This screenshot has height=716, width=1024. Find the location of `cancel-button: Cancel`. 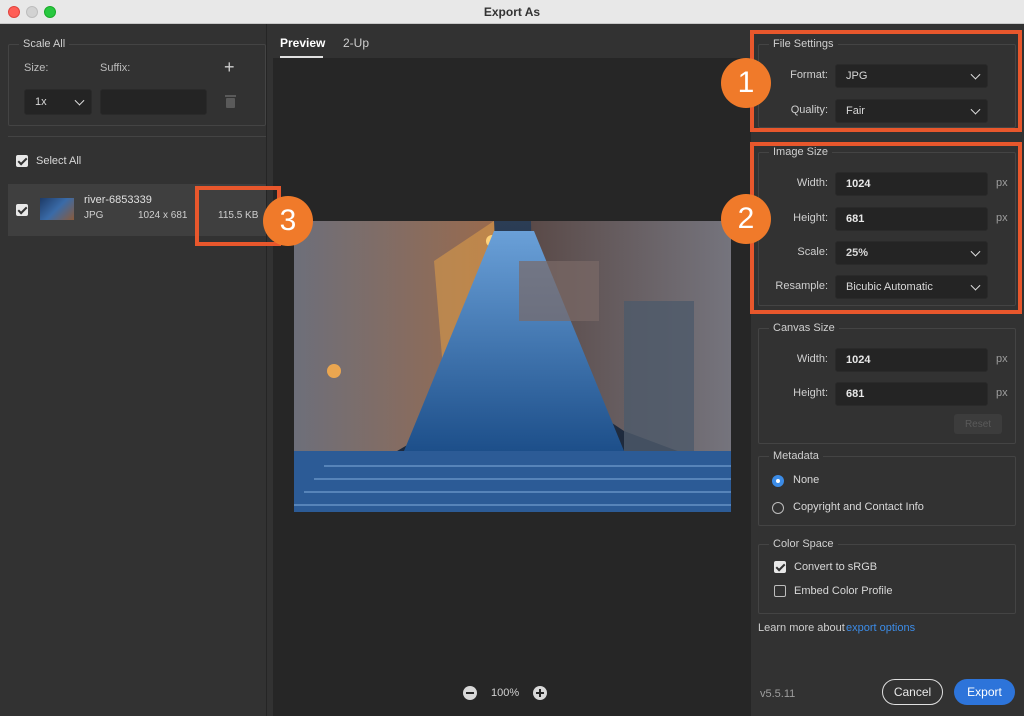

cancel-button: Cancel is located at coordinates (912, 692).